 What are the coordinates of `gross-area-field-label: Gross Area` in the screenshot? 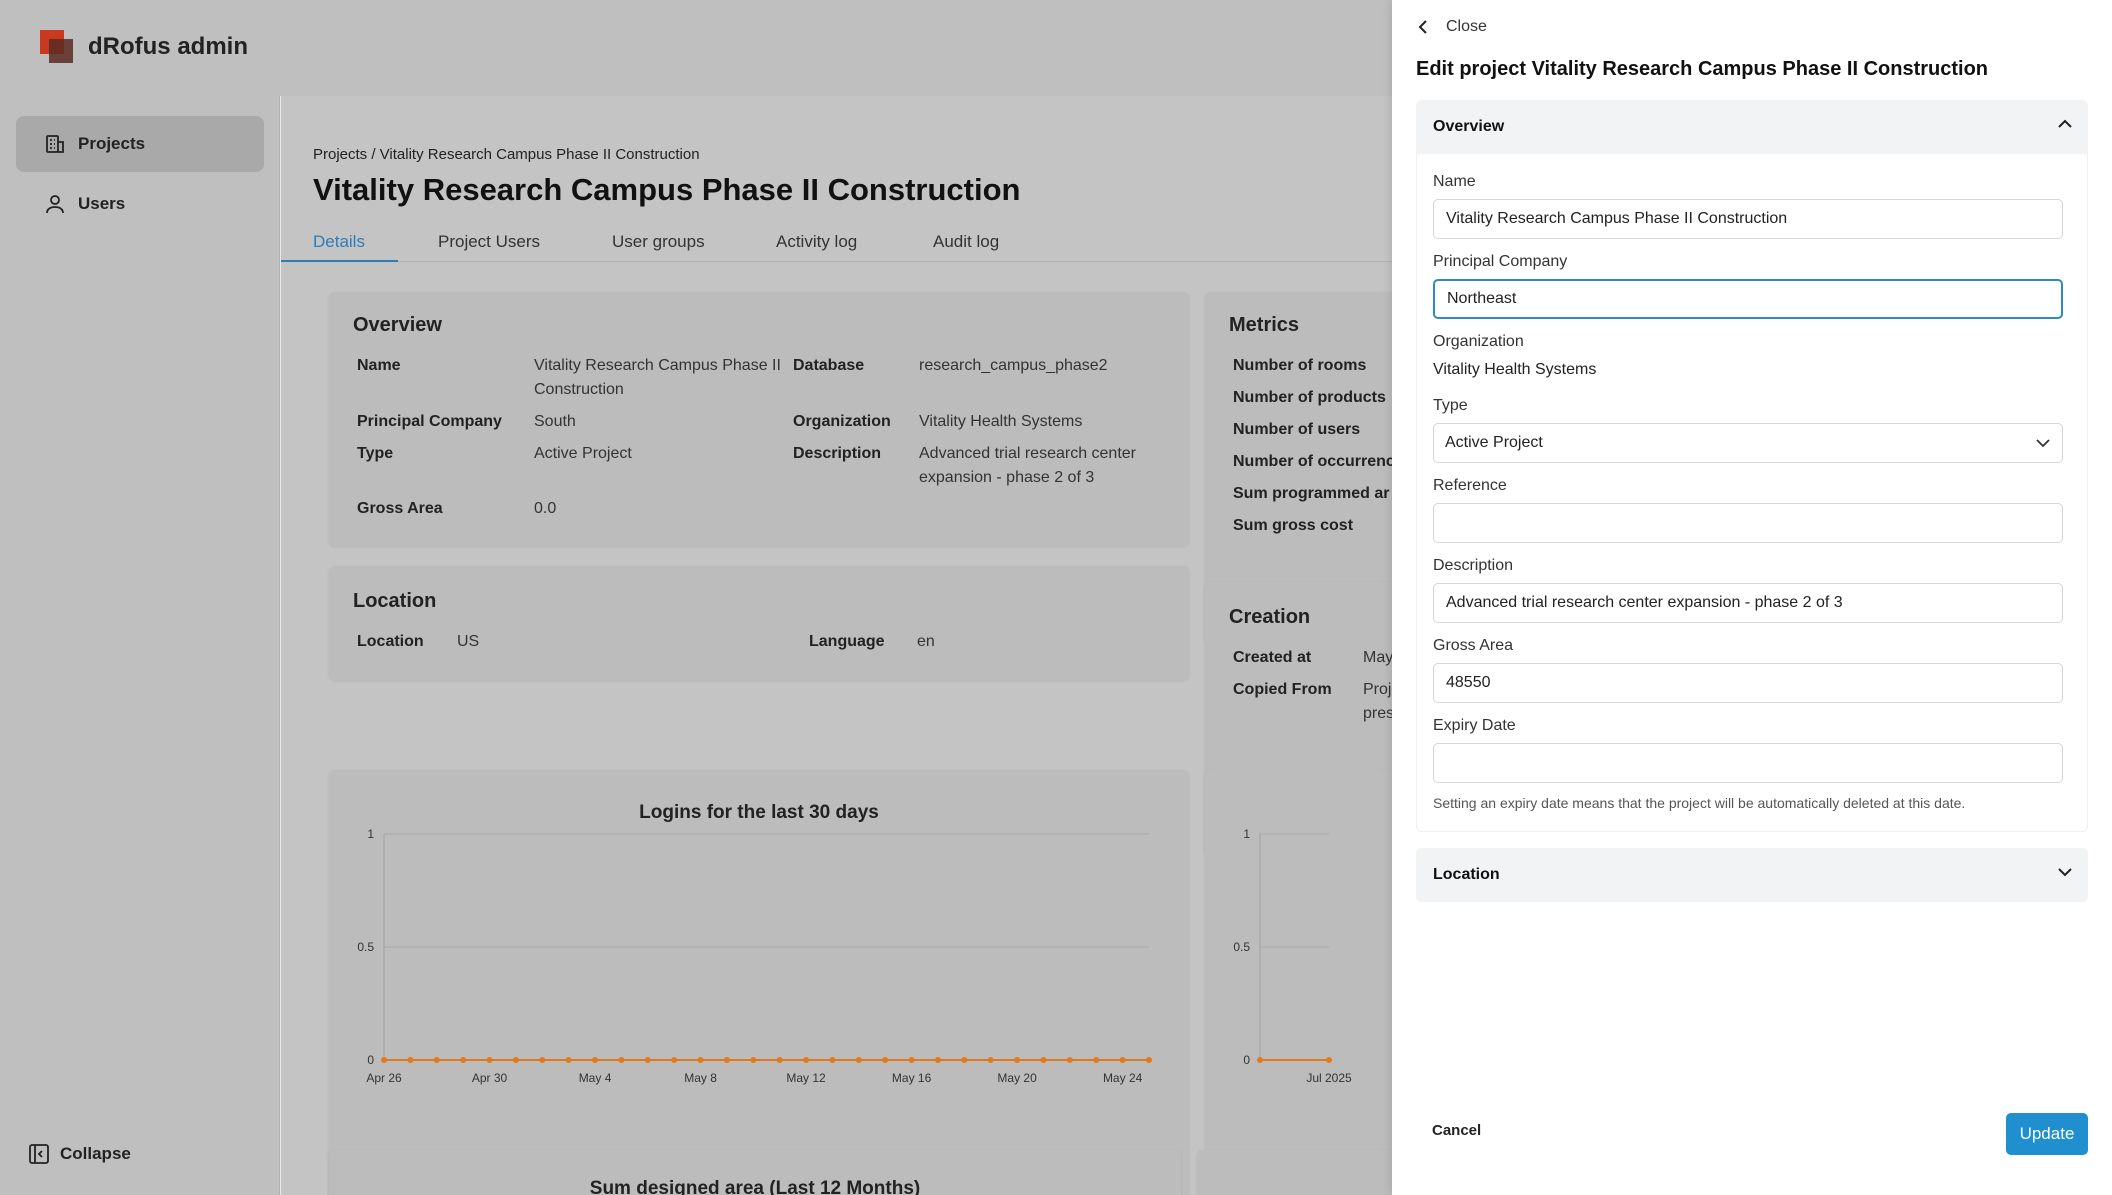 It's located at (1473, 645).